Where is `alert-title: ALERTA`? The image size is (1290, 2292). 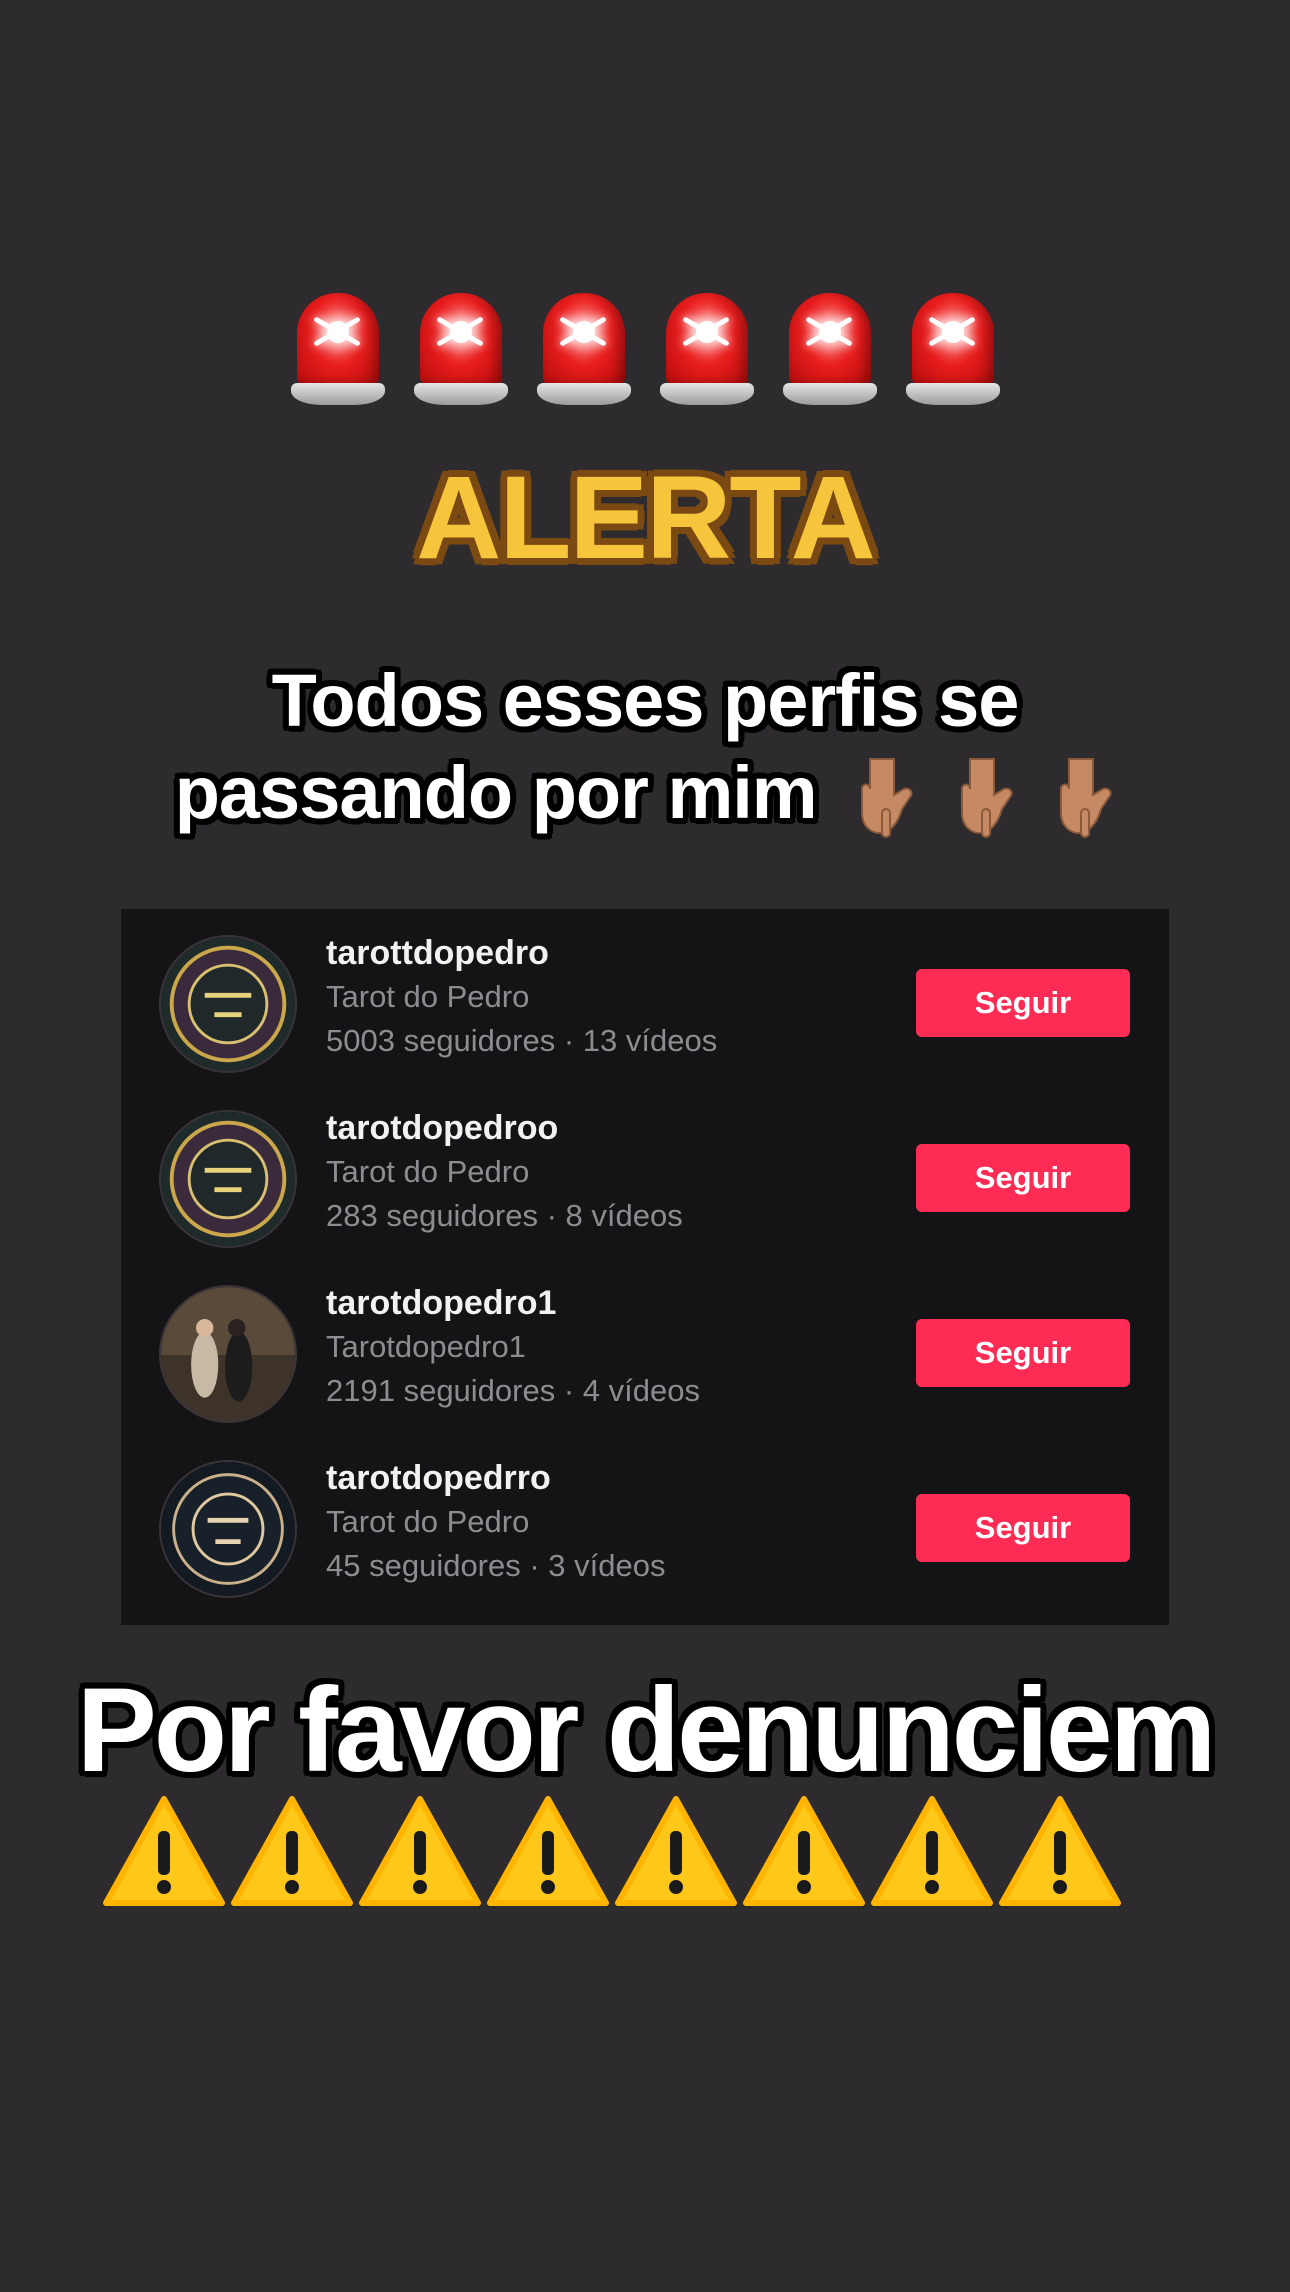
alert-title: ALERTA is located at coordinates (646, 518).